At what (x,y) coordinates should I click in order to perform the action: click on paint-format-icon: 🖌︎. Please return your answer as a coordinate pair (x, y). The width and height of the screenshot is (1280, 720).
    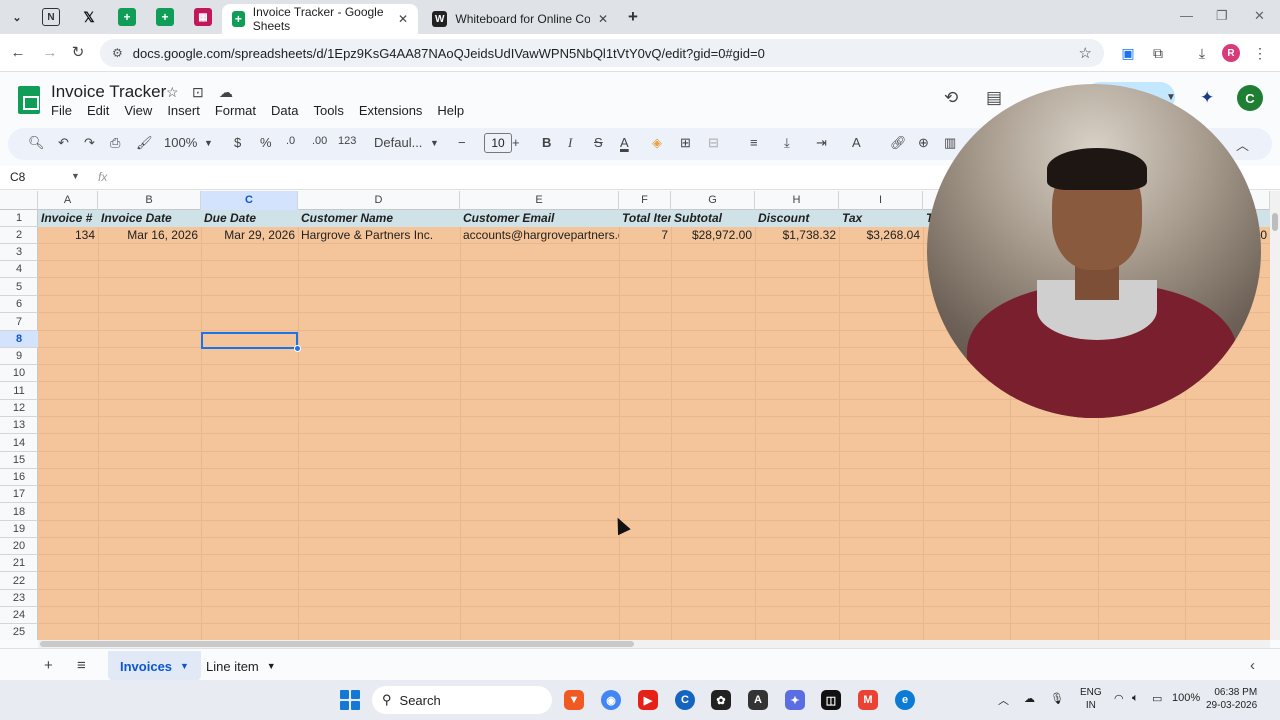
    Looking at the image, I should click on (144, 143).